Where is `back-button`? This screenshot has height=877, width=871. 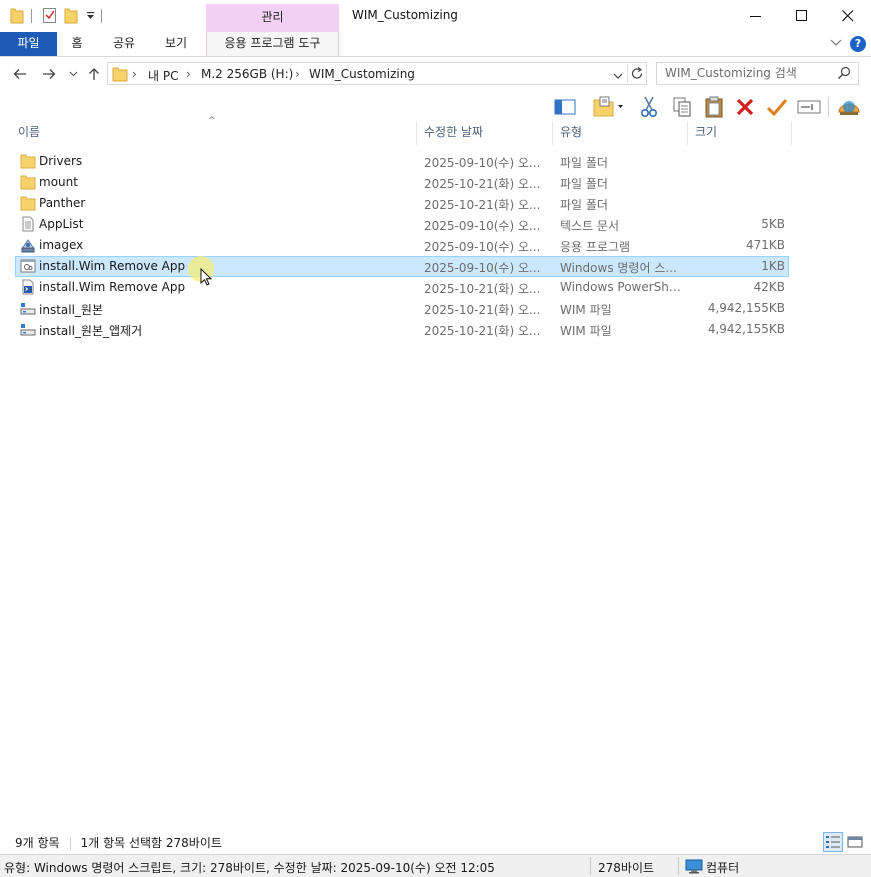
back-button is located at coordinates (20, 74).